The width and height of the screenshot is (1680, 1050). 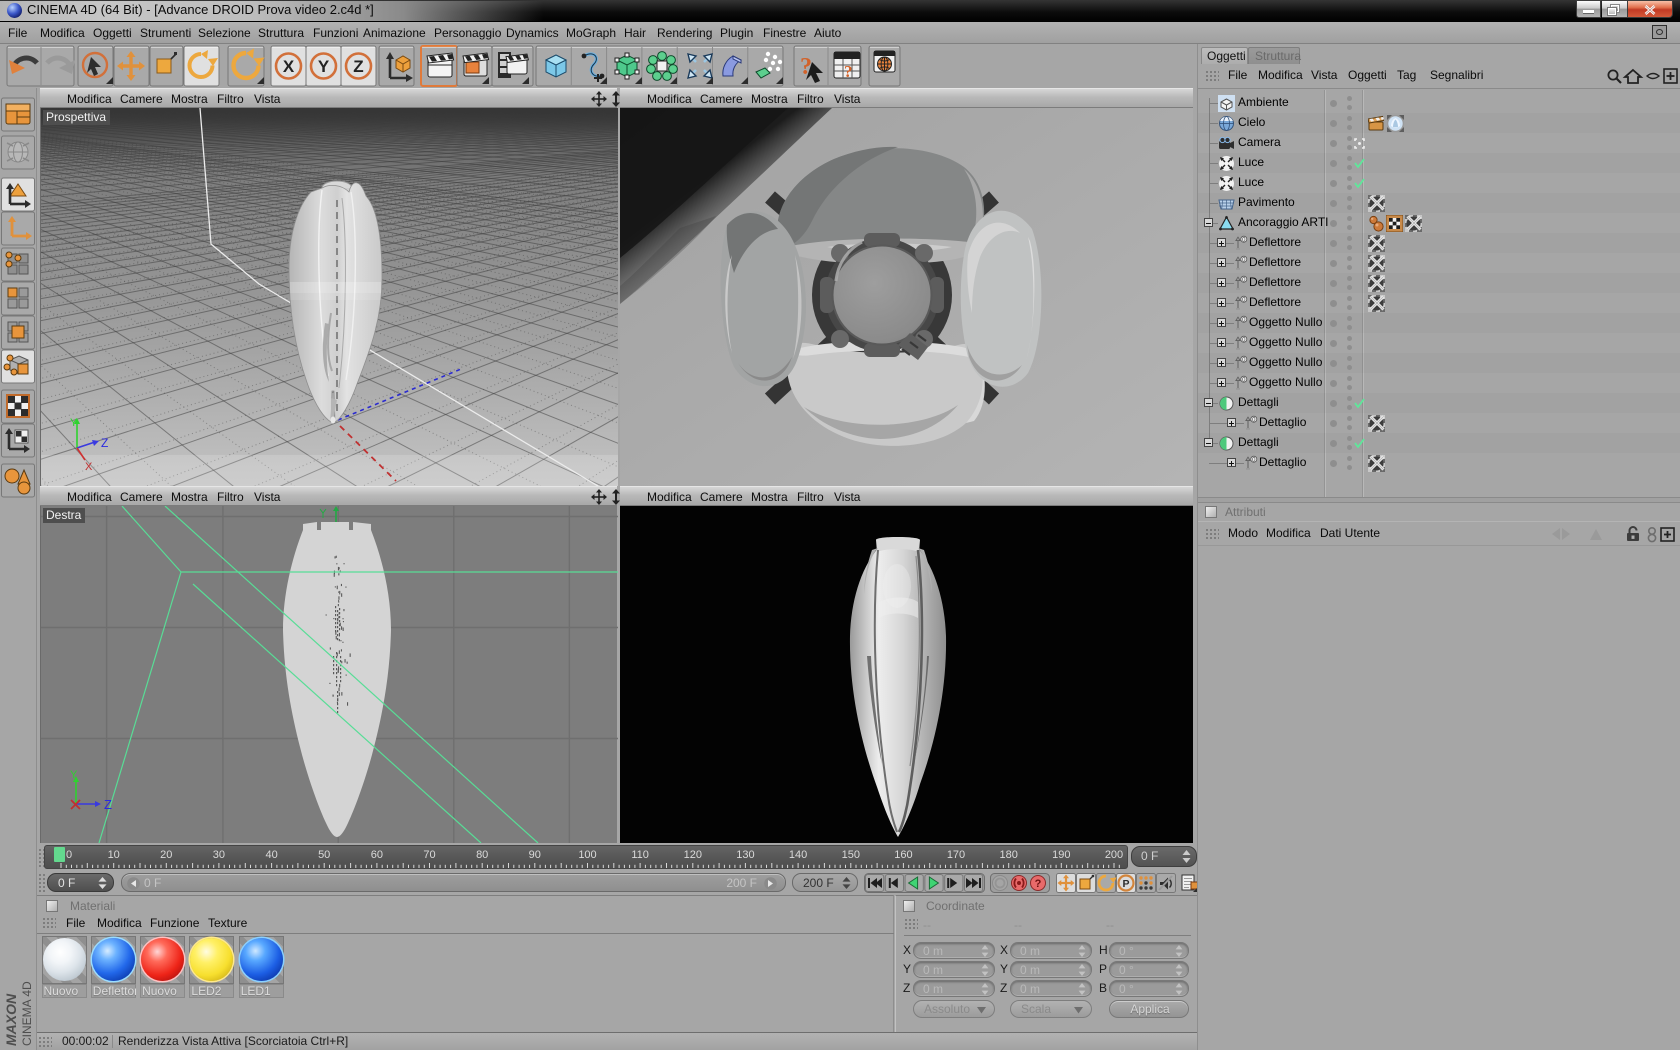 I want to click on svg-text: CINEMA 4D, so click(x=27, y=1013).